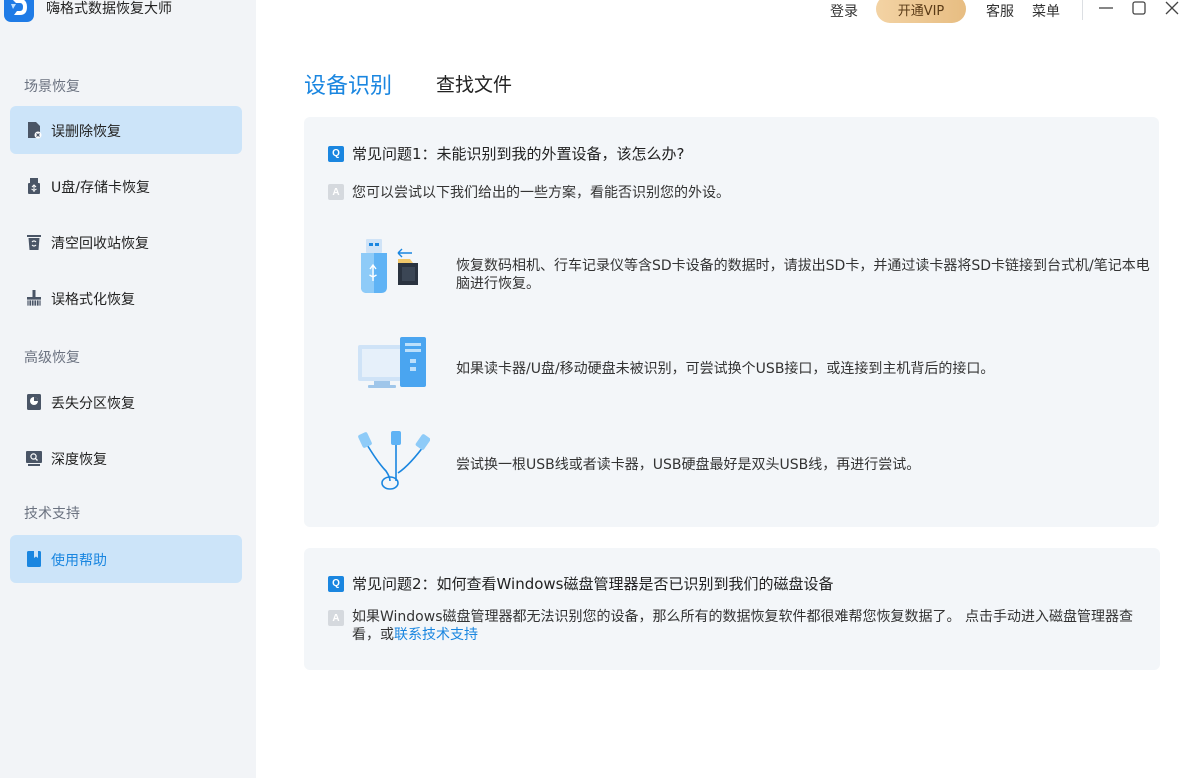 The image size is (1196, 778). I want to click on tab-find-files: 查找文件, so click(474, 83).